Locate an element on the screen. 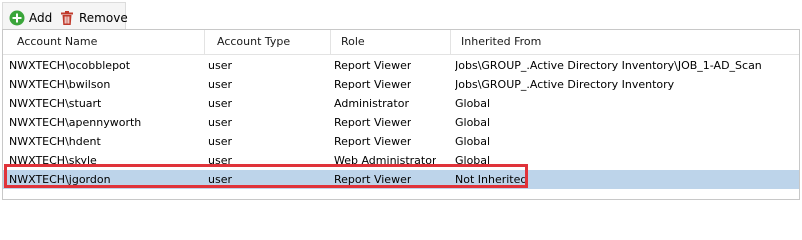 Image resolution: width=802 pixels, height=240 pixels. role-cell: Administrator is located at coordinates (371, 103).